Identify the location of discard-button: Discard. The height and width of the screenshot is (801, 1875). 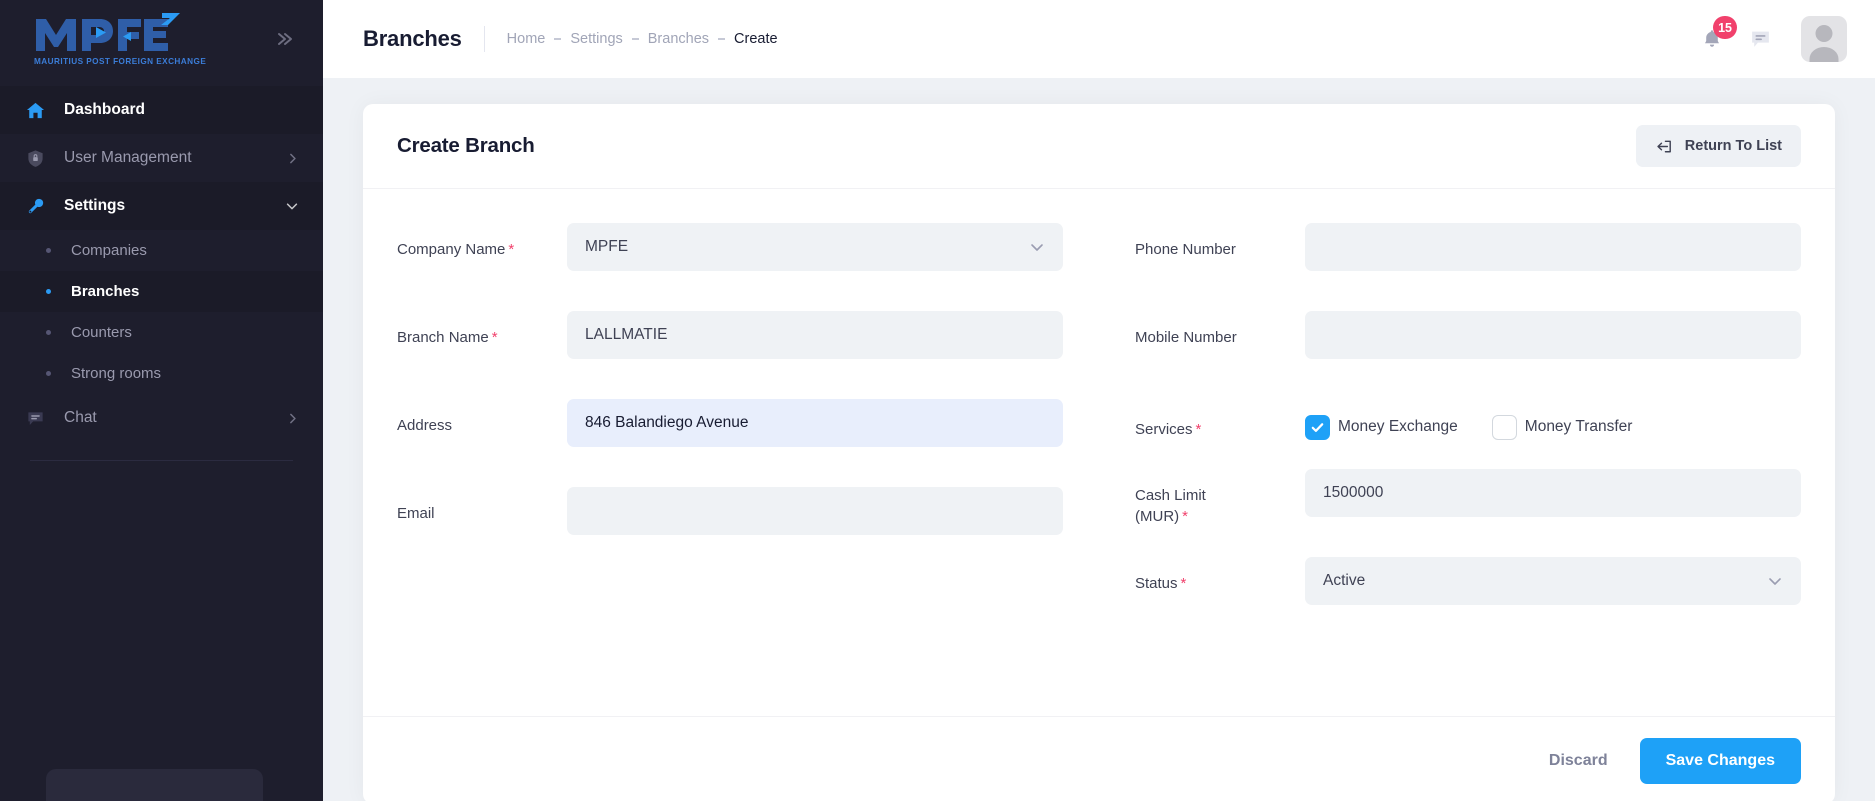
(1578, 761).